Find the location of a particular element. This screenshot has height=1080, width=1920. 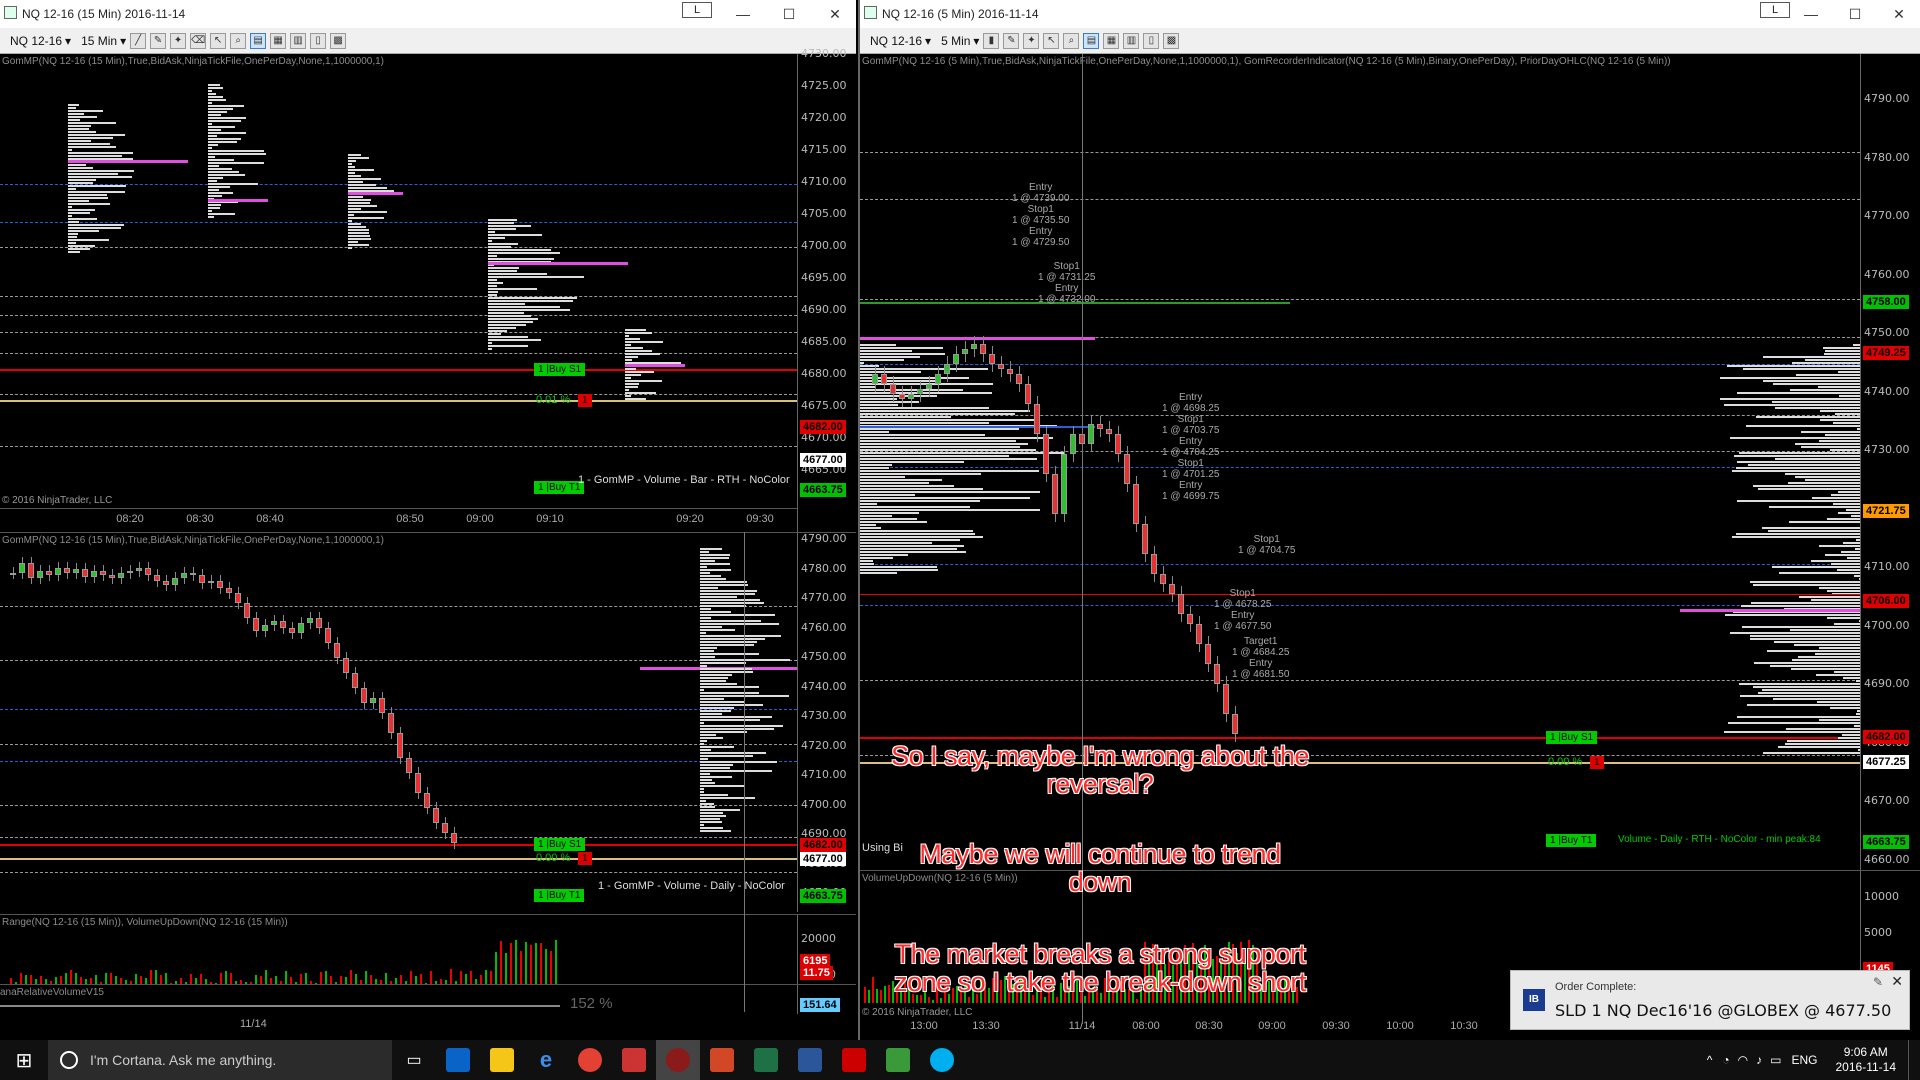

task-view-icon: ▭ is located at coordinates (414, 1060).